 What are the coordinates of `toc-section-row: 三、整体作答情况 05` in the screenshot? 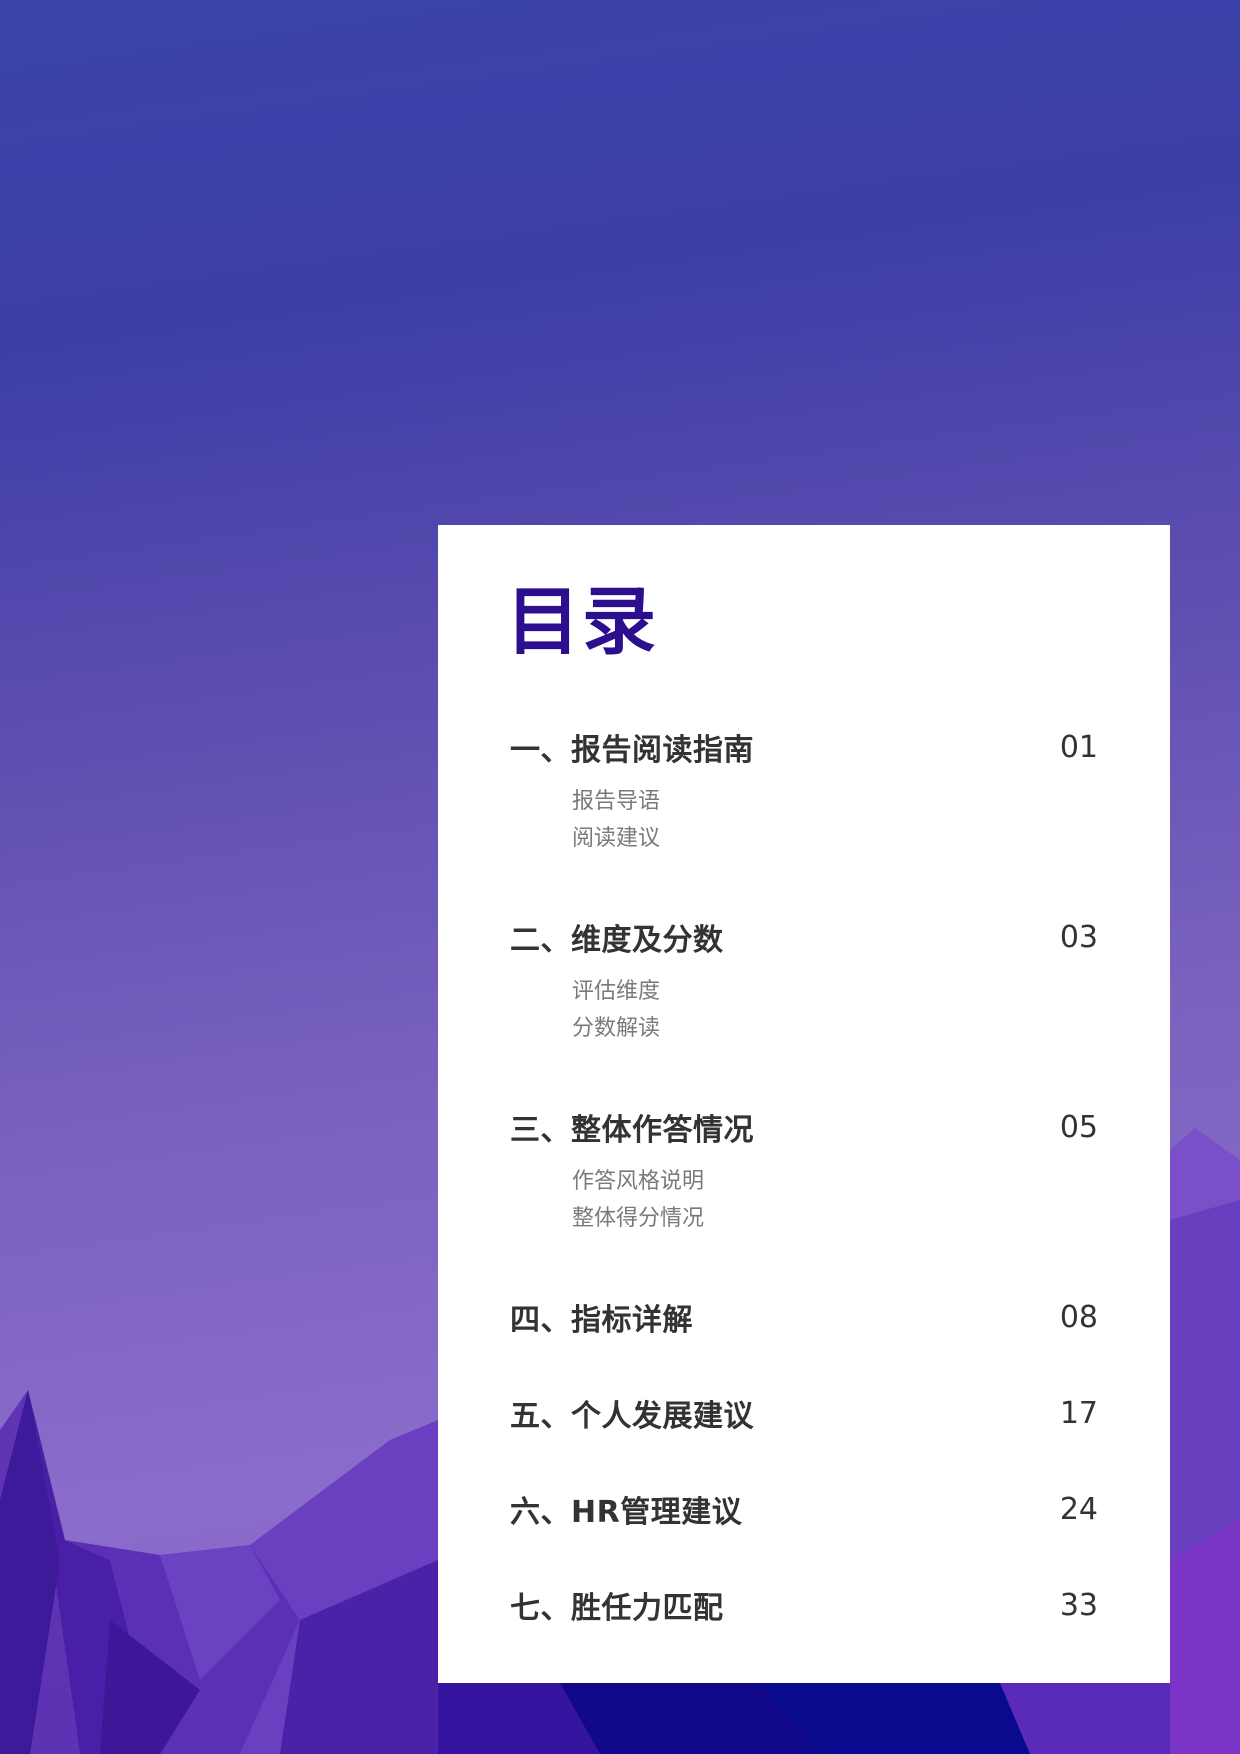 It's located at (804, 1127).